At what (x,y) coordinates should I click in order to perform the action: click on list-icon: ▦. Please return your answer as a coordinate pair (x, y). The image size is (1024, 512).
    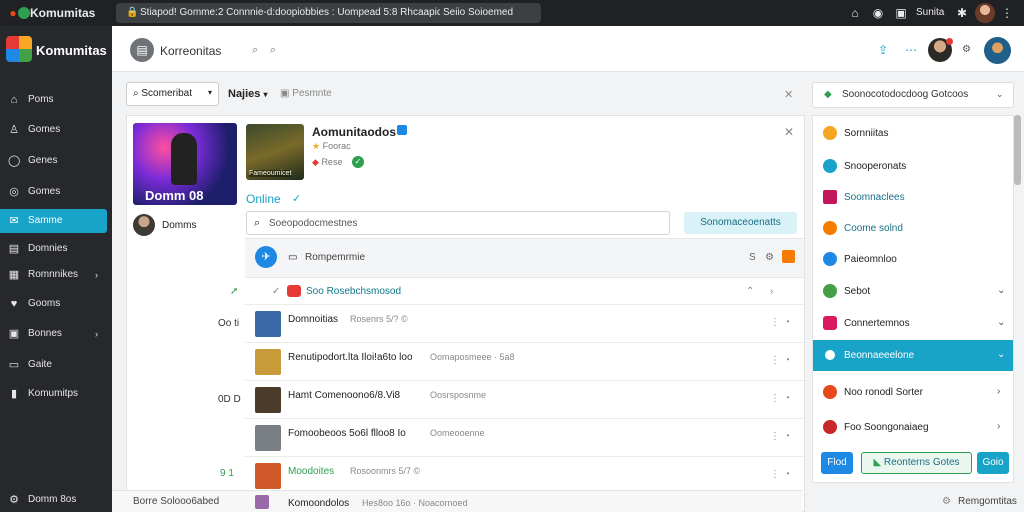
    Looking at the image, I should click on (14, 275).